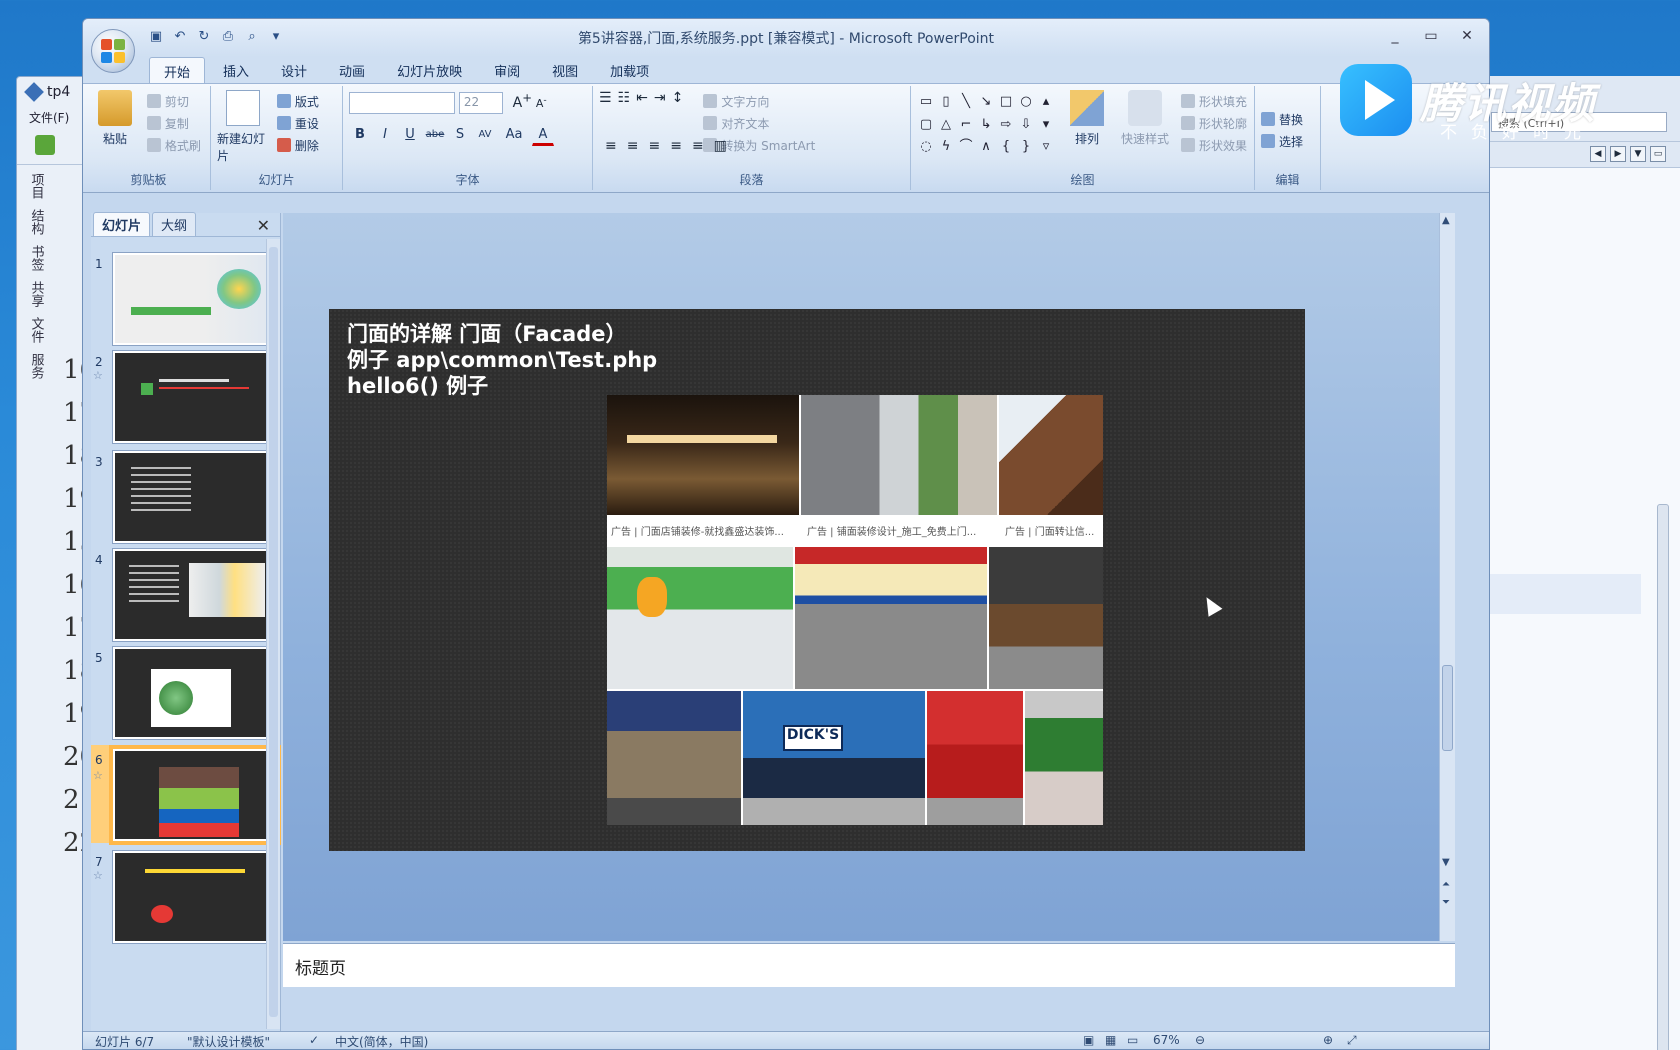 This screenshot has height=1050, width=1680. What do you see at coordinates (966, 125) in the screenshot?
I see `elbow-connector-icon: ⌐` at bounding box center [966, 125].